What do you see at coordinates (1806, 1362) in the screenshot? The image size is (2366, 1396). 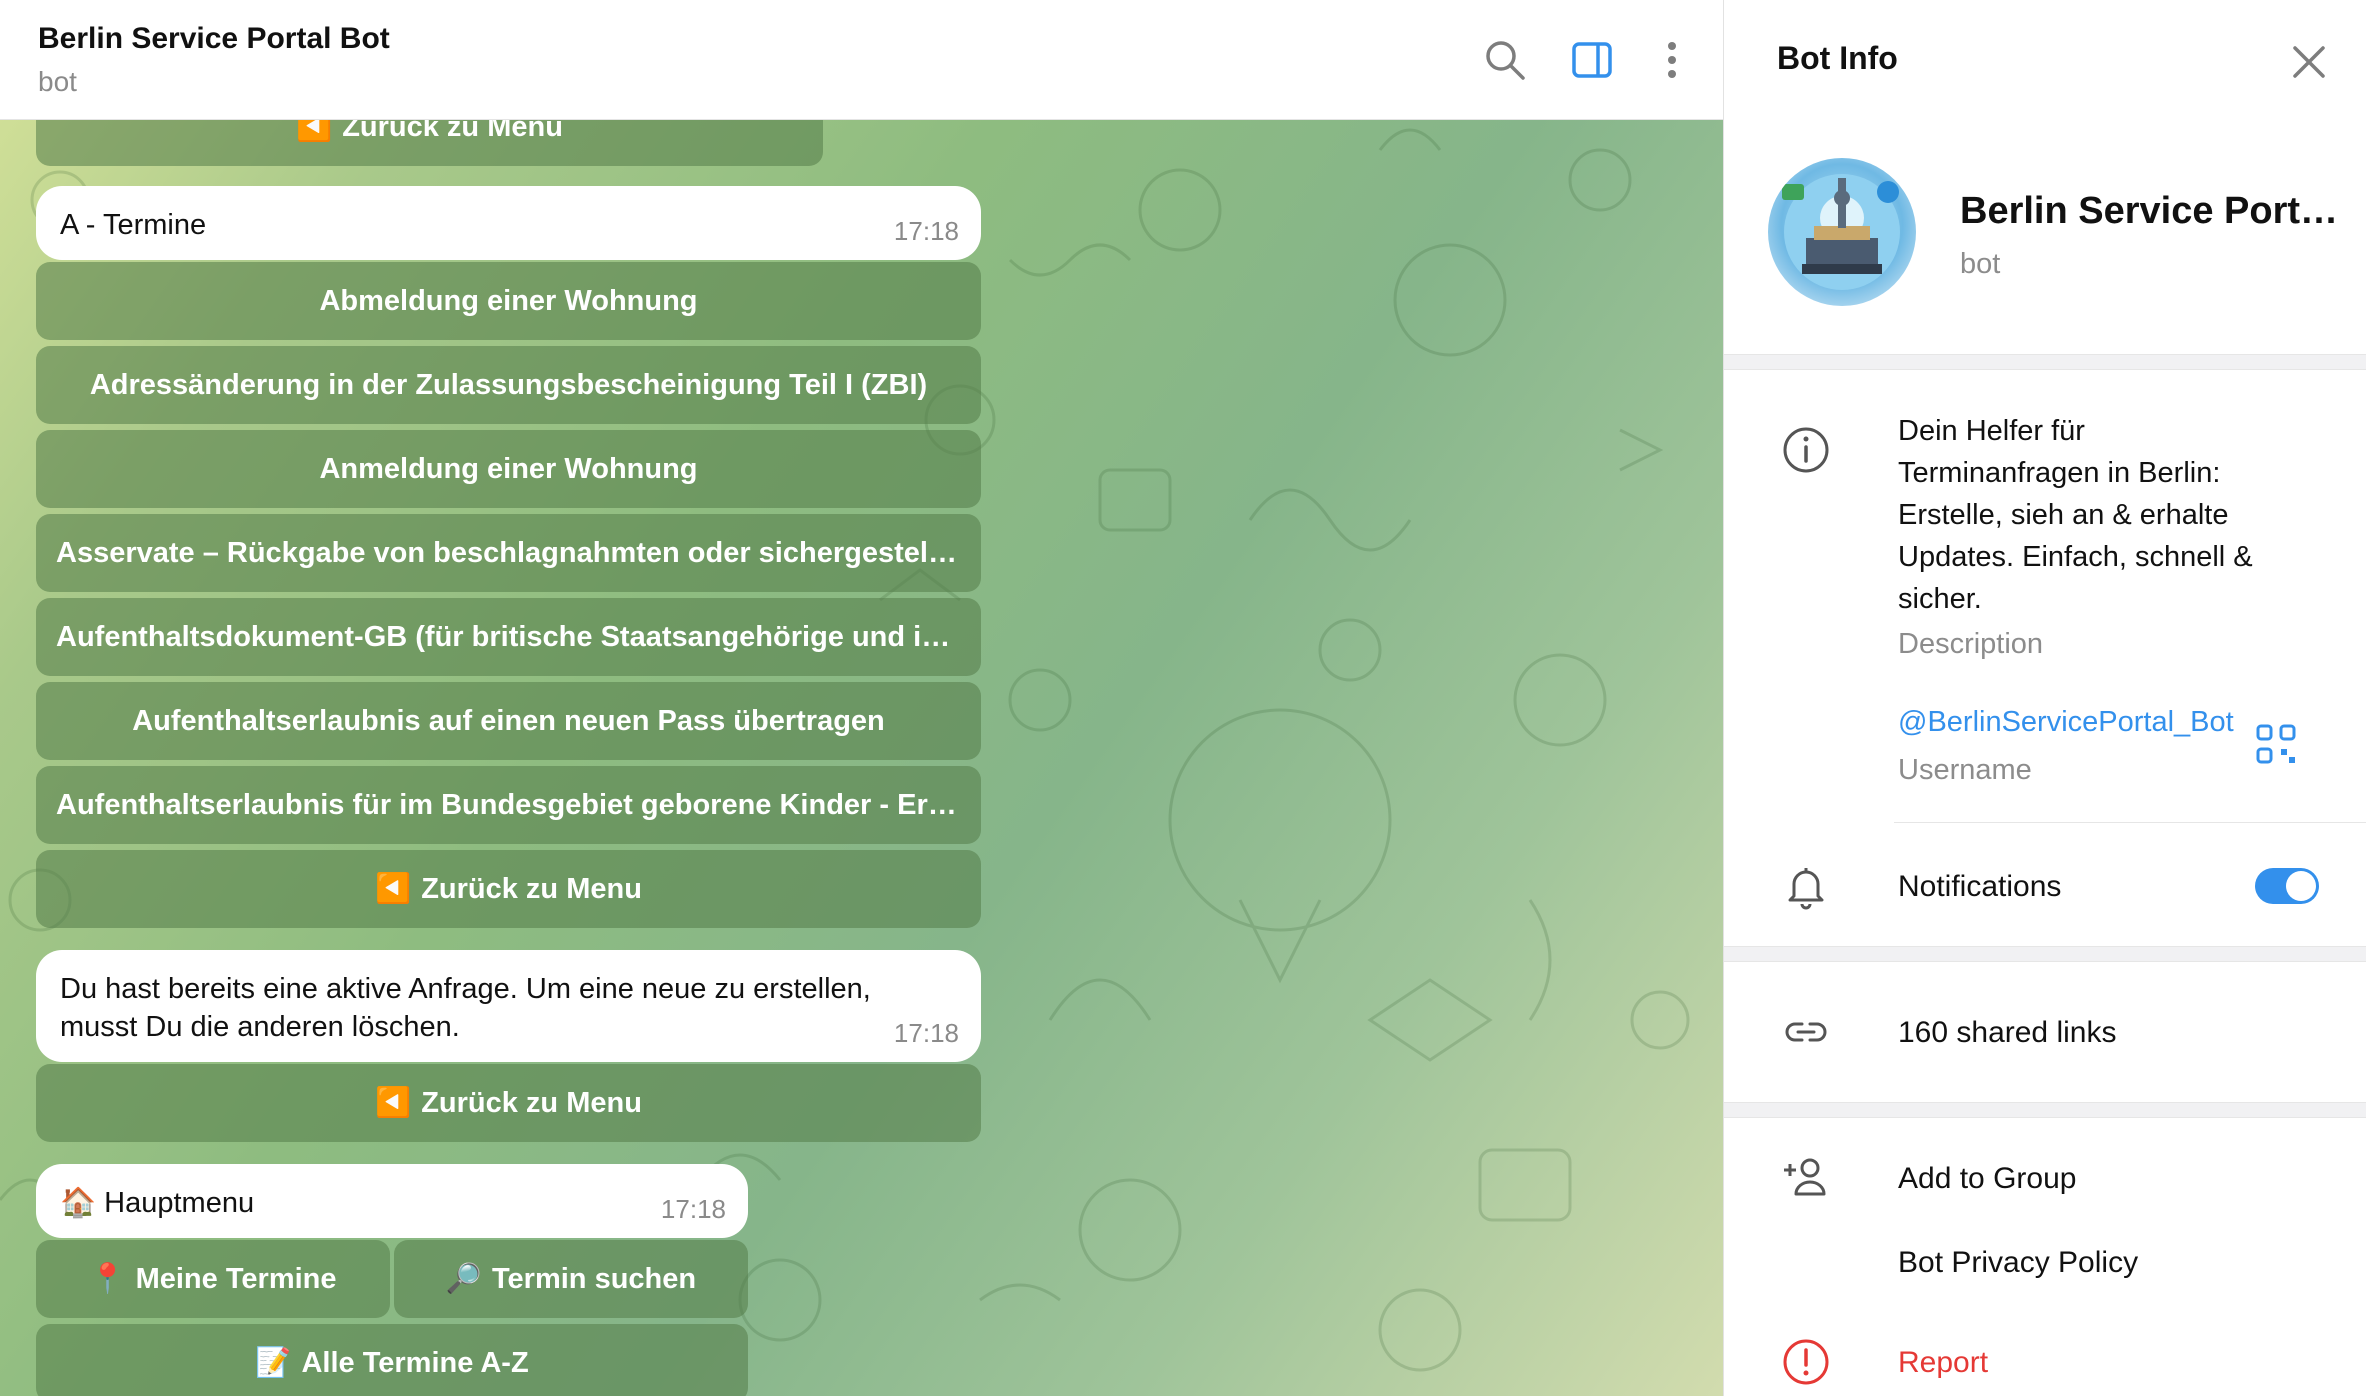 I see `report-icon` at bounding box center [1806, 1362].